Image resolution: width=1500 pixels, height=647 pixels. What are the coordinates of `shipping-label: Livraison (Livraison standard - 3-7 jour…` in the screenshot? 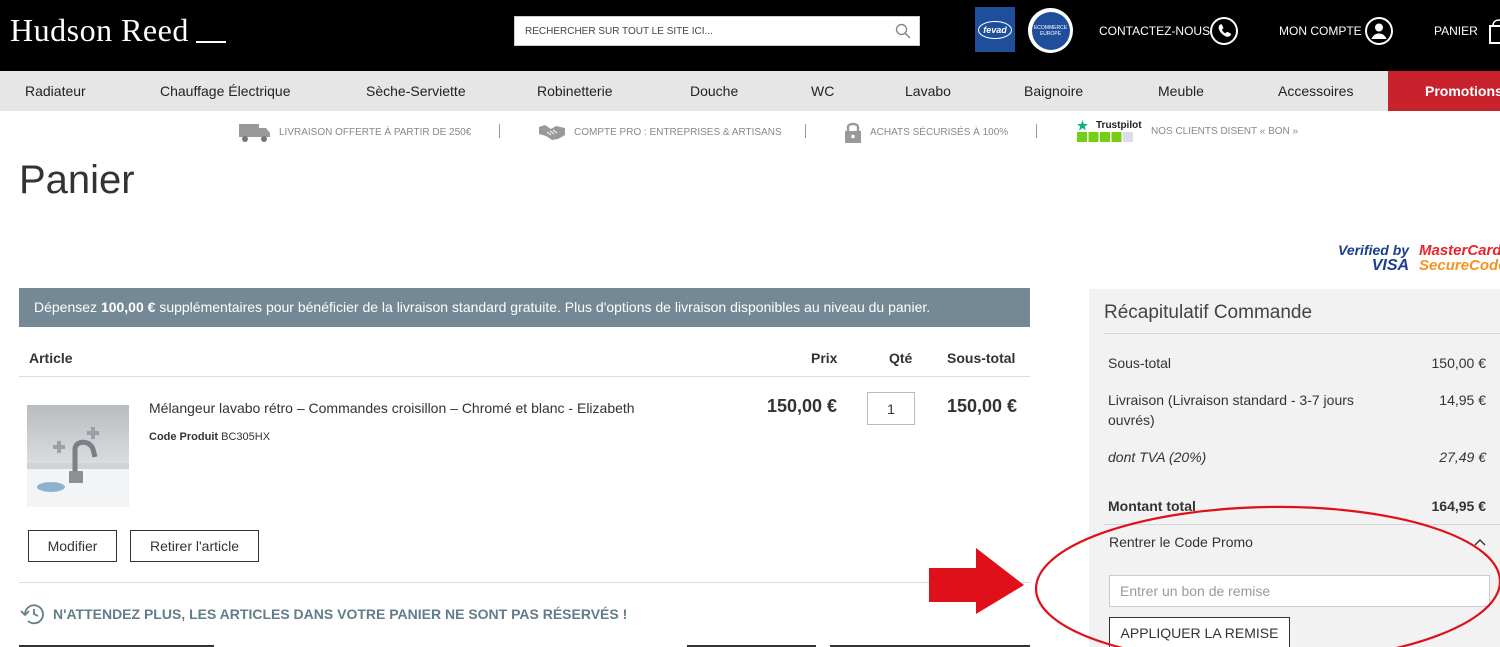 It's located at (1231, 410).